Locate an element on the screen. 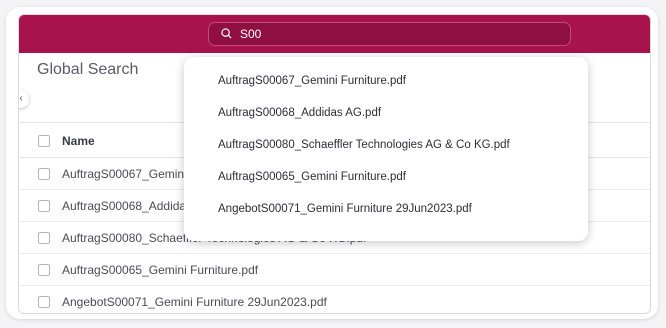 This screenshot has height=328, width=666. row-file-name: AuftragS00065_Gemini Furniture.pdf is located at coordinates (160, 270).